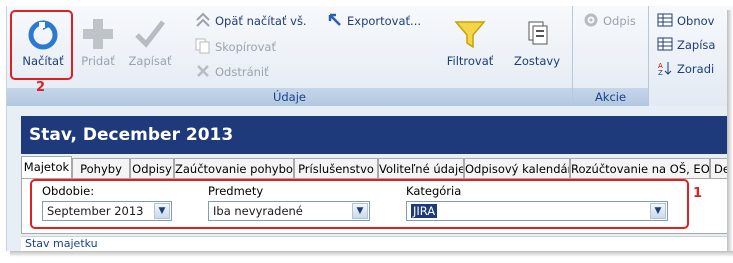 The height and width of the screenshot is (263, 733). Describe the element at coordinates (202, 46) in the screenshot. I see `copy-icon` at that location.